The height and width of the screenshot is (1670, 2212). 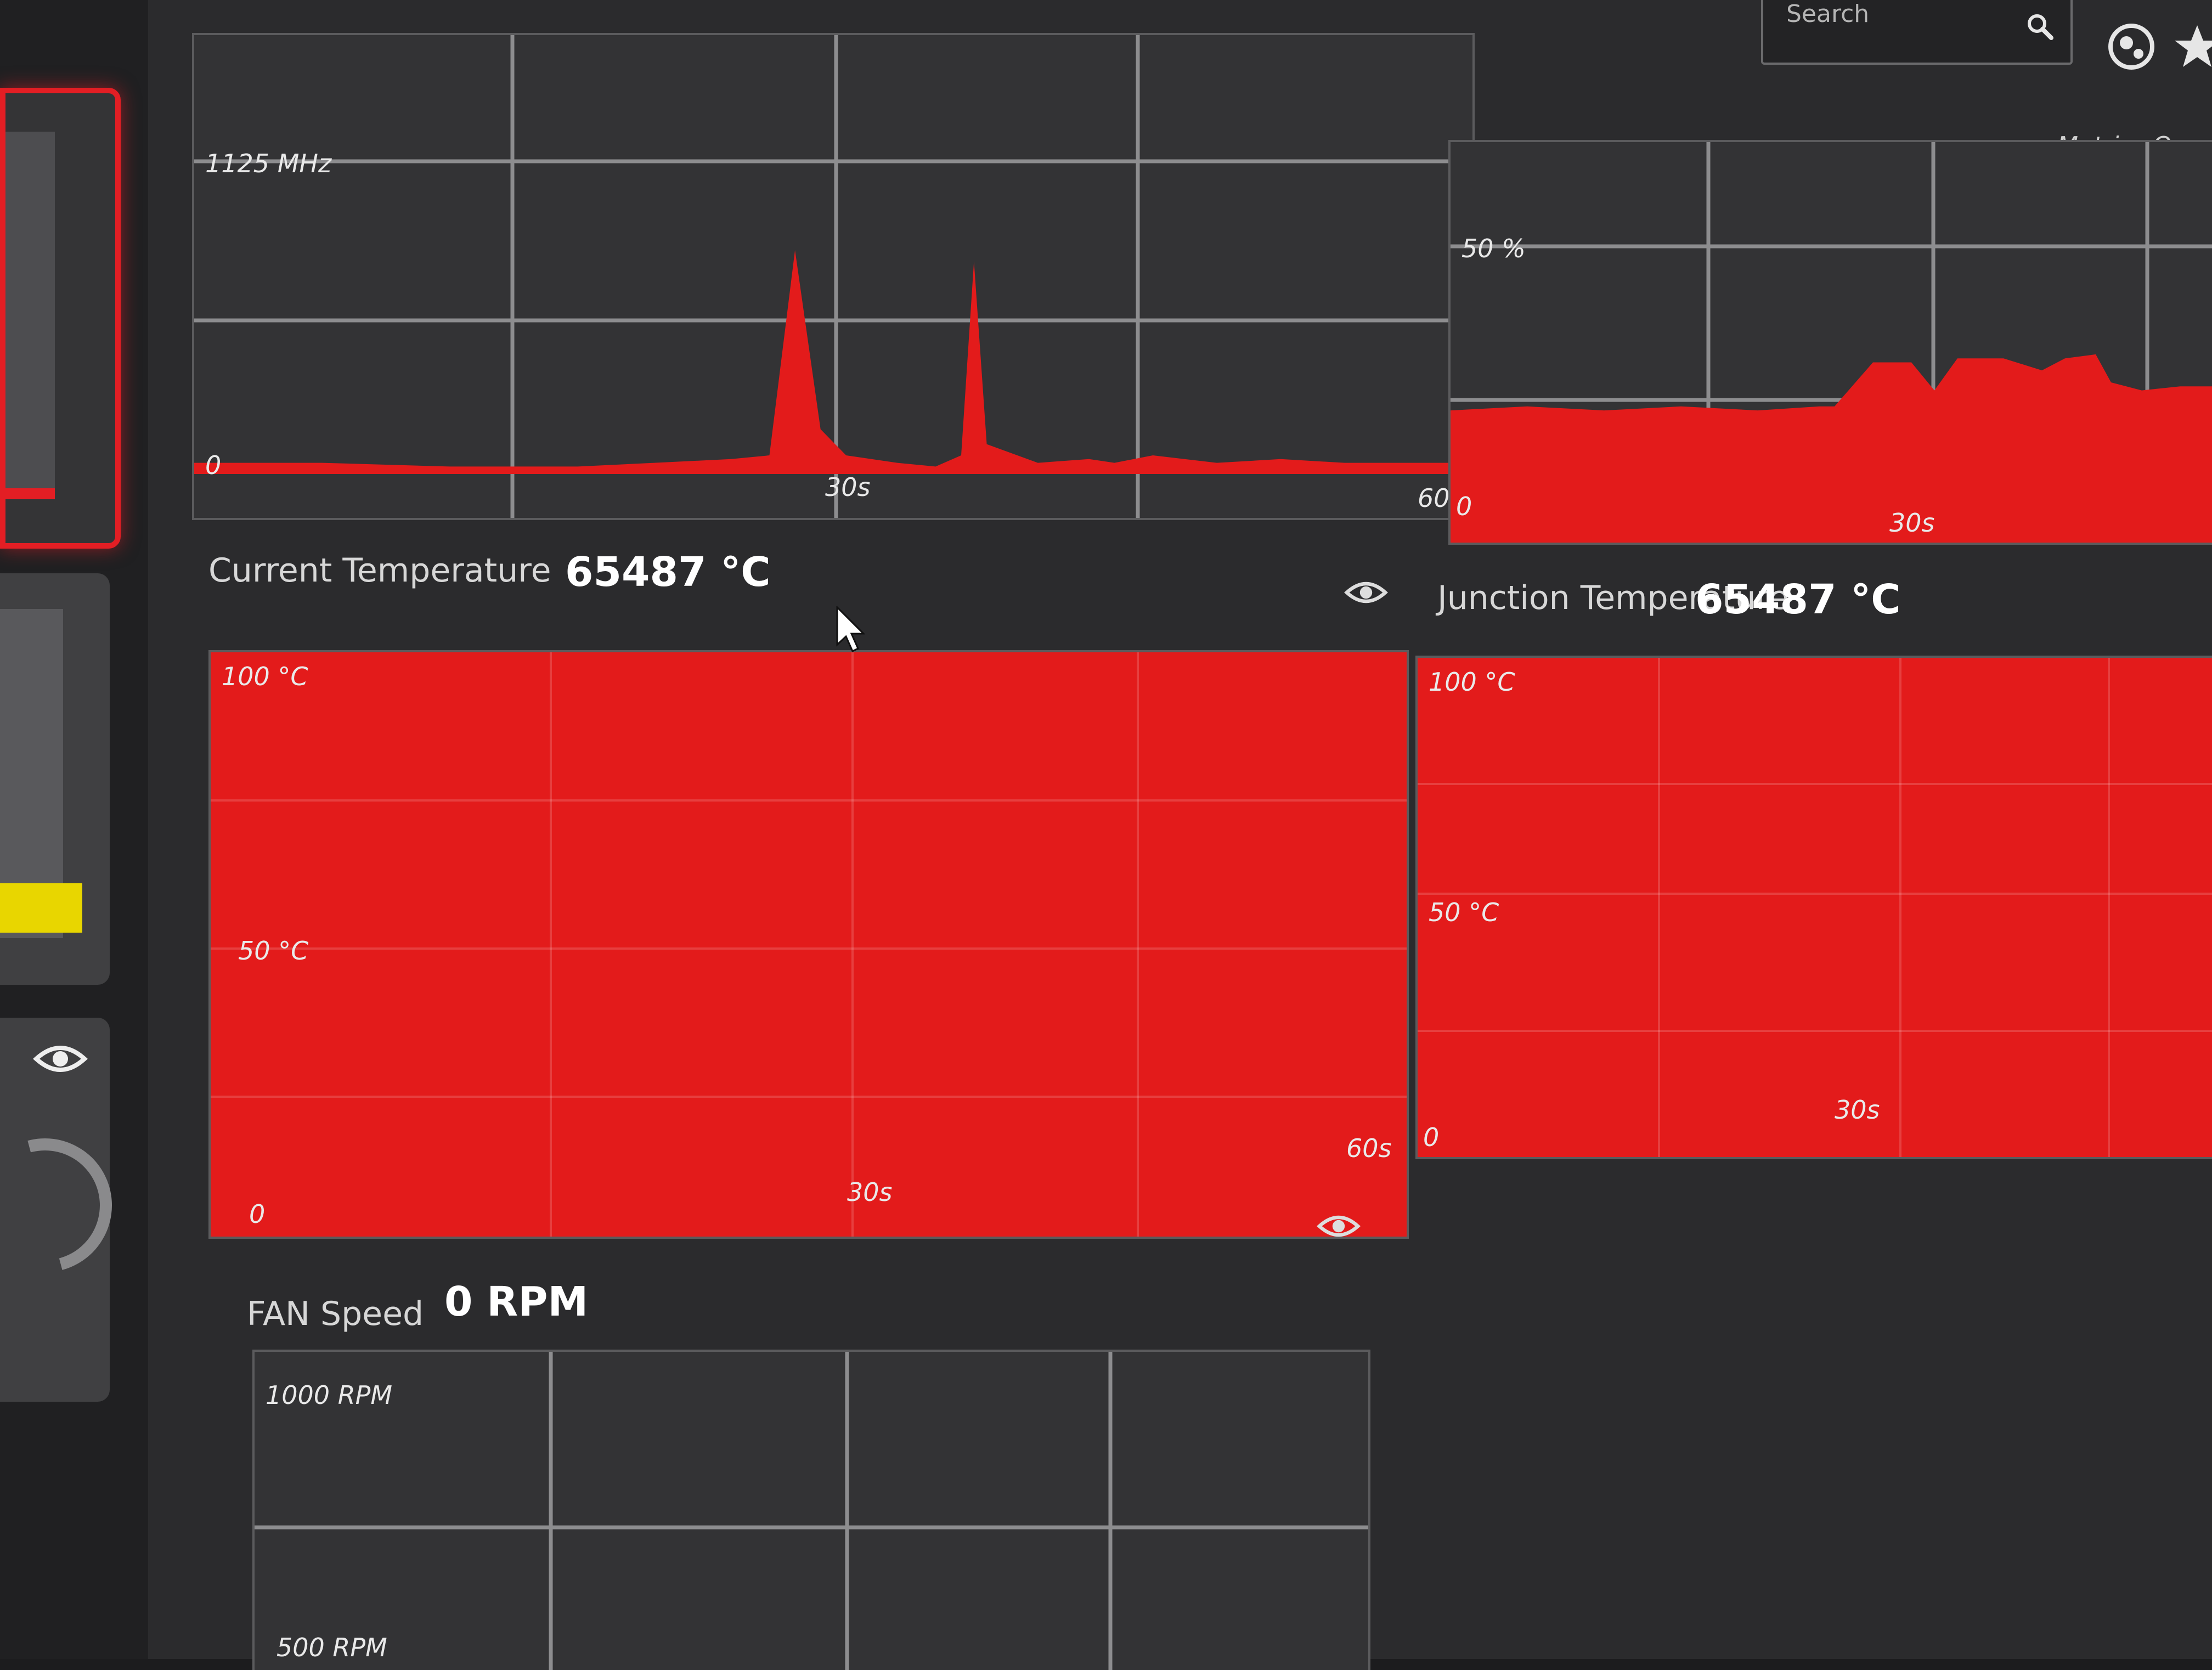 What do you see at coordinates (30, 315) in the screenshot?
I see `sidebar-card-thumbnail` at bounding box center [30, 315].